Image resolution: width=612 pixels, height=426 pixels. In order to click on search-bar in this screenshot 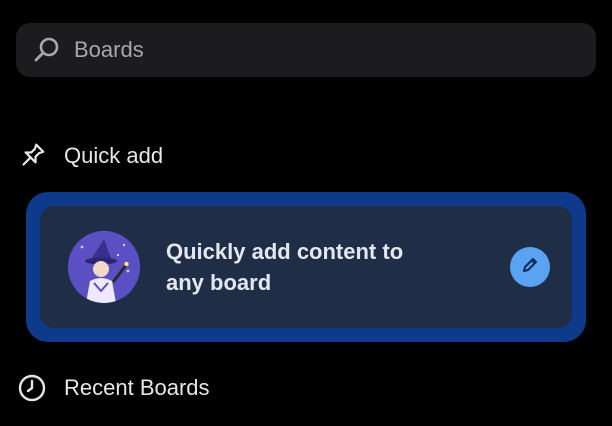, I will do `click(306, 50)`.